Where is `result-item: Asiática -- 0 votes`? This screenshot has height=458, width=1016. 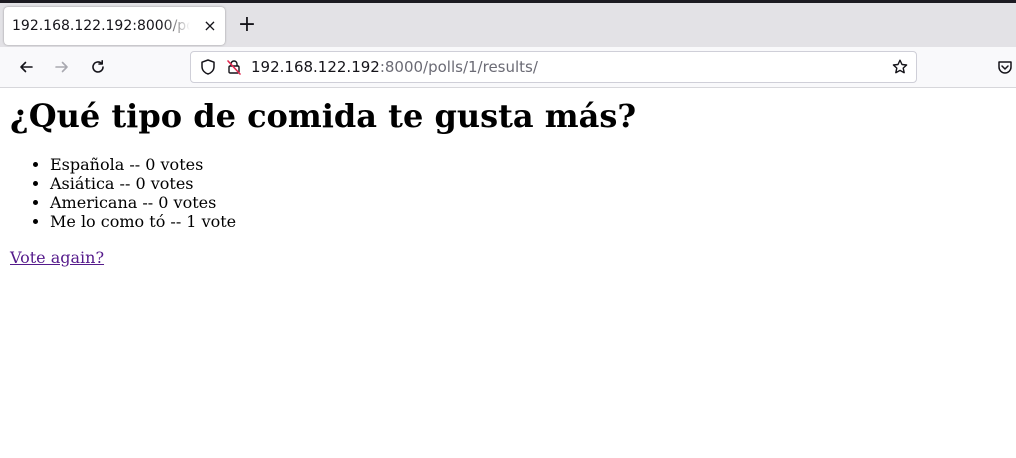
result-item: Asiática -- 0 votes is located at coordinates (143, 183).